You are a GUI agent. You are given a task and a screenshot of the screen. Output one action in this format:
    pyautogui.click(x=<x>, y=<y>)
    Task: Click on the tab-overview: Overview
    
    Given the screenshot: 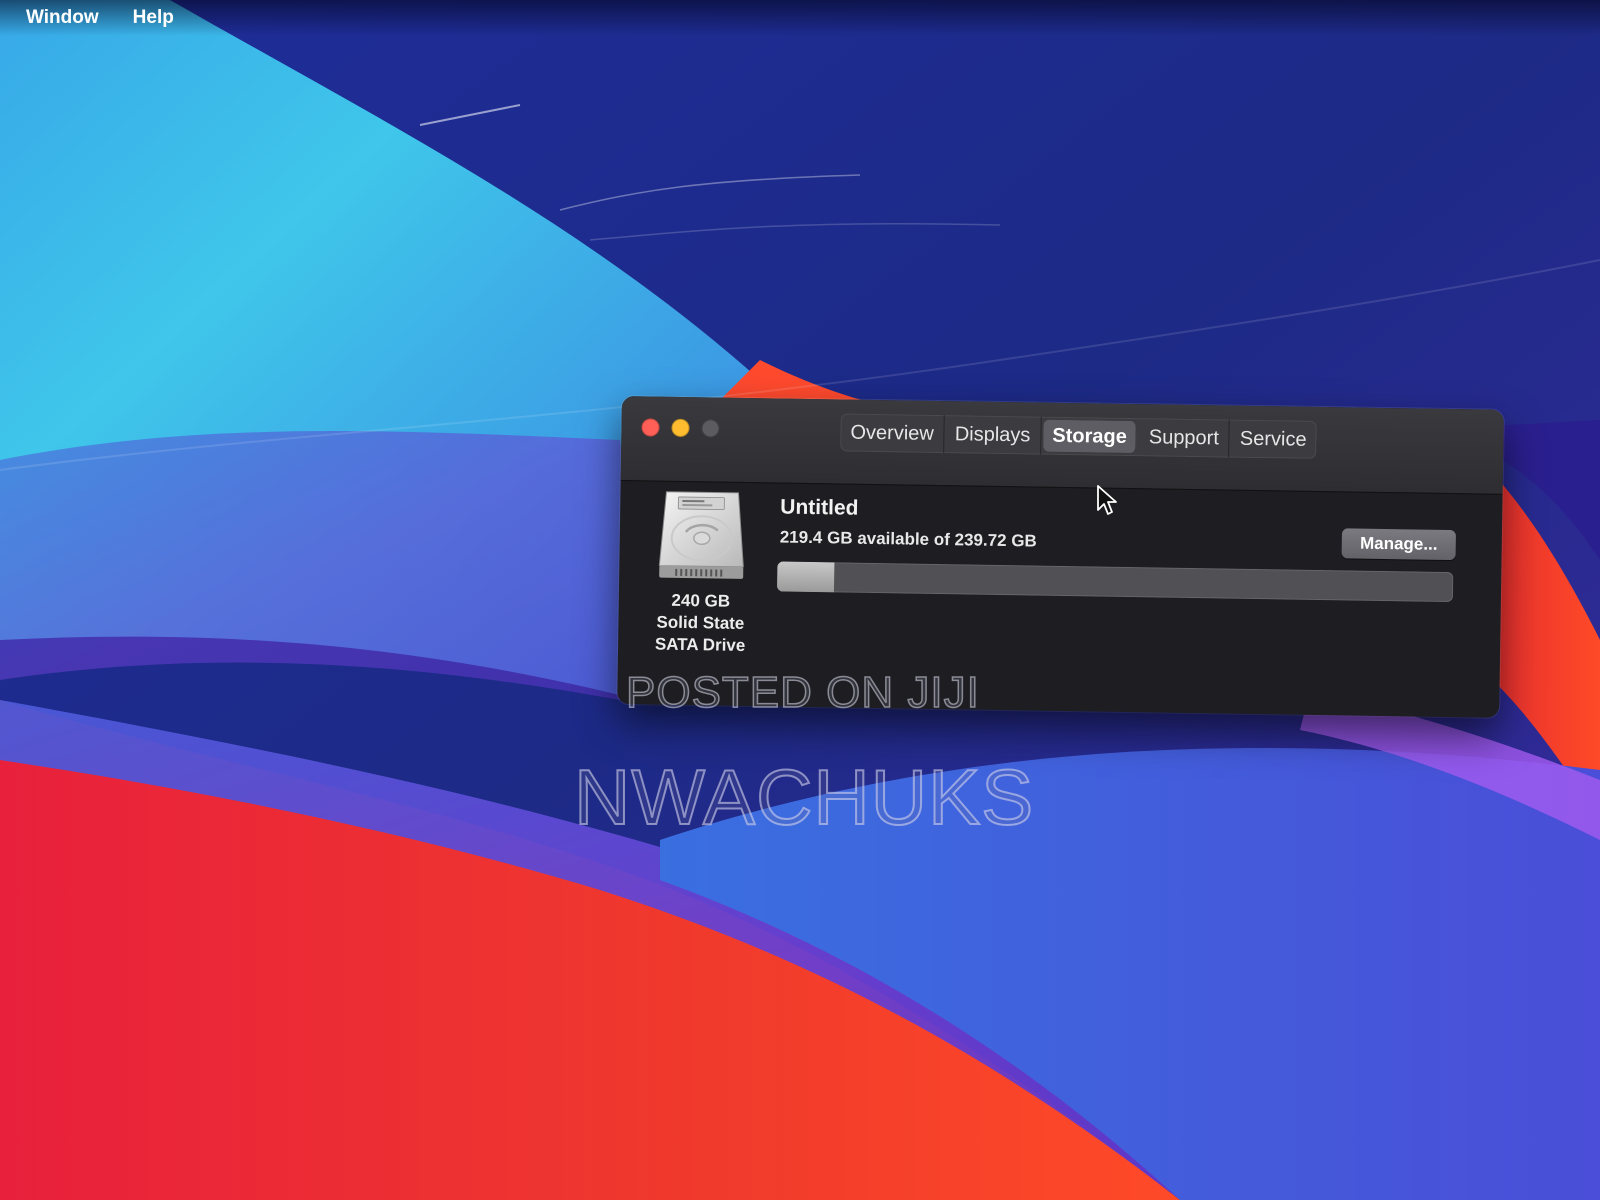 What is the action you would take?
    pyautogui.click(x=893, y=433)
    